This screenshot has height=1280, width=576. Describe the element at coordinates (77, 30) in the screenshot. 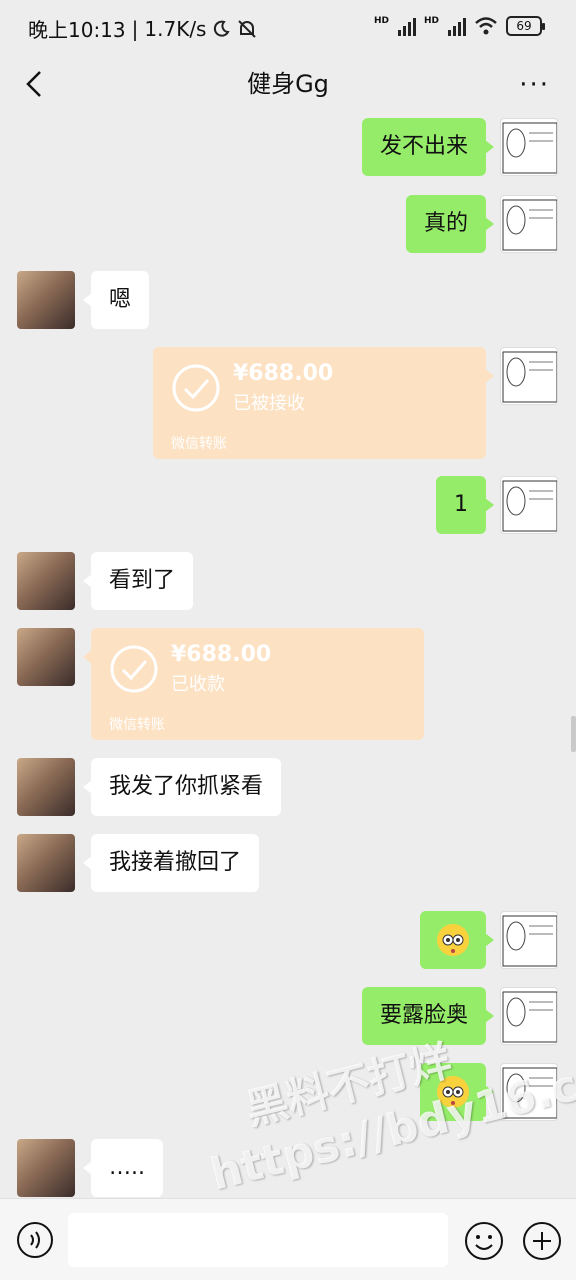

I see `status-time: 晚上10:13` at that location.